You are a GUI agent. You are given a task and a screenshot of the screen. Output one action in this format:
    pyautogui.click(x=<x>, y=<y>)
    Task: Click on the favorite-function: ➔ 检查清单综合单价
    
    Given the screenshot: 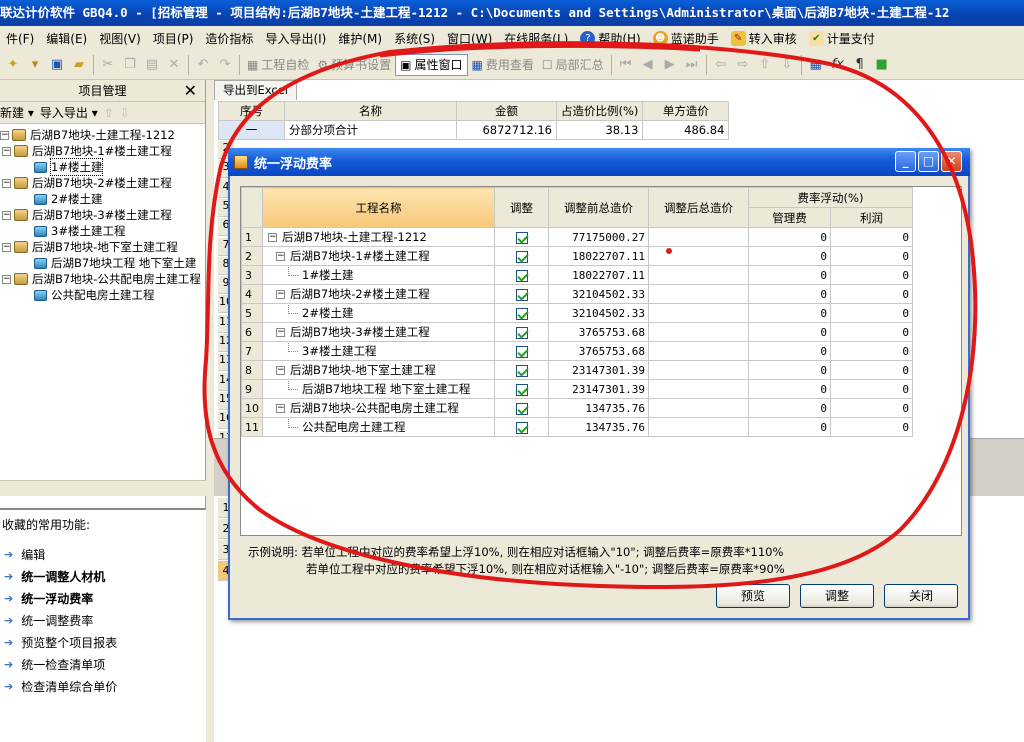 What is the action you would take?
    pyautogui.click(x=103, y=686)
    